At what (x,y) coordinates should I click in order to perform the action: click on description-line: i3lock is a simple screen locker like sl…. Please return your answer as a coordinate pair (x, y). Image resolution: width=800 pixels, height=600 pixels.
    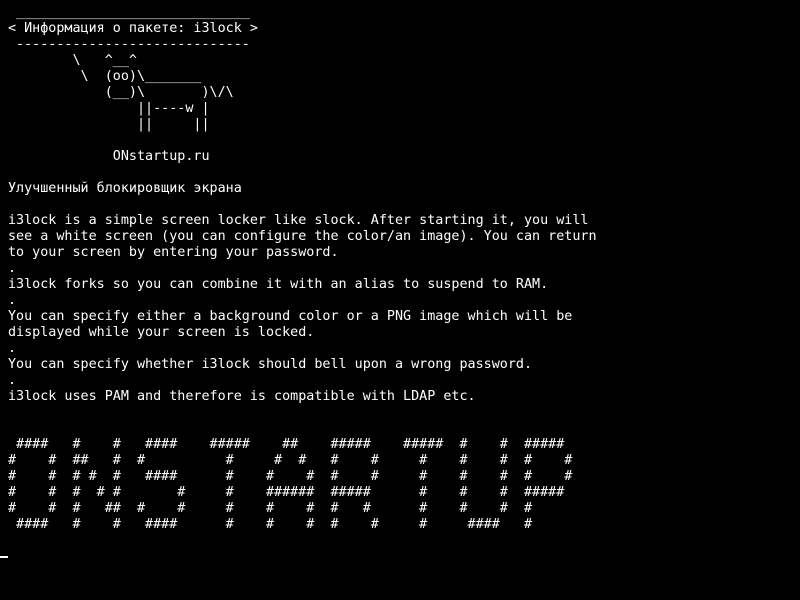
    Looking at the image, I should click on (298, 220).